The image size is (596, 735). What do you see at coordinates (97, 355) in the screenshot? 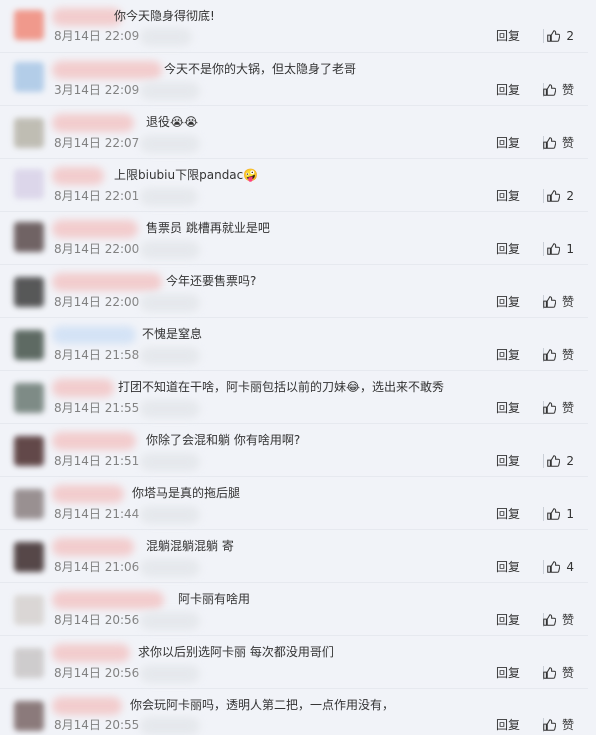
I see `comment-time: 8月14日 21:58` at bounding box center [97, 355].